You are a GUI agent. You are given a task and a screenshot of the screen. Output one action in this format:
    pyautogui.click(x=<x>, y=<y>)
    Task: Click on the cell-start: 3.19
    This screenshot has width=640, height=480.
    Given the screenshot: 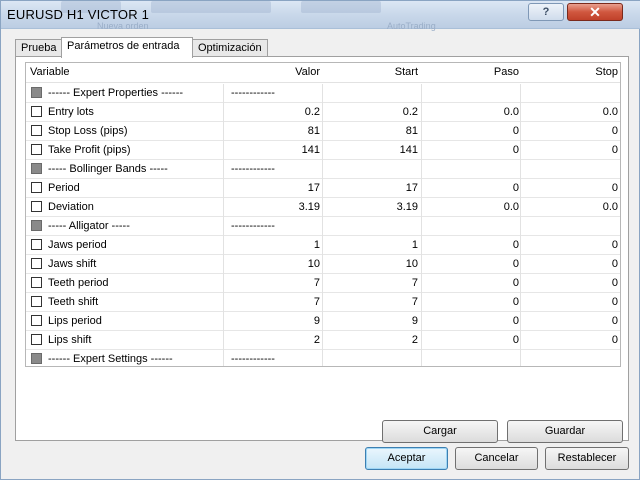 What is the action you would take?
    pyautogui.click(x=371, y=207)
    